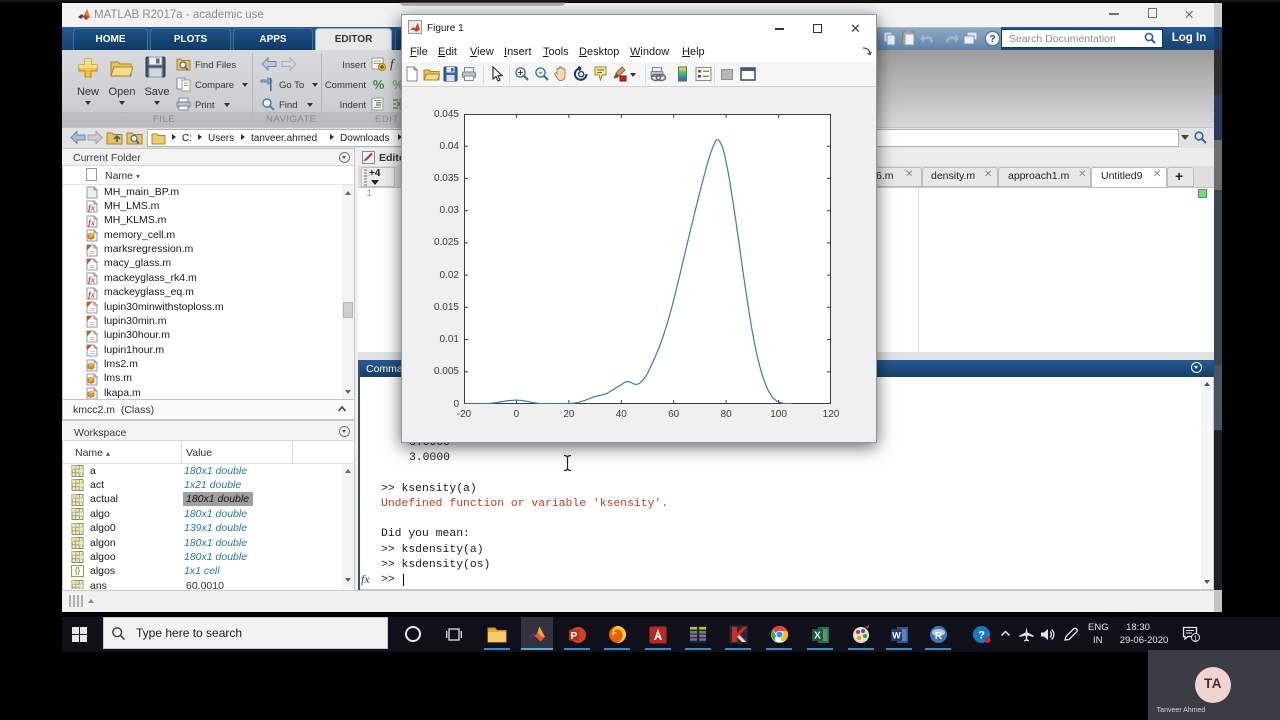 Image resolution: width=1280 pixels, height=720 pixels. Describe the element at coordinates (1196, 638) in the screenshot. I see `svg-text: 1` at that location.